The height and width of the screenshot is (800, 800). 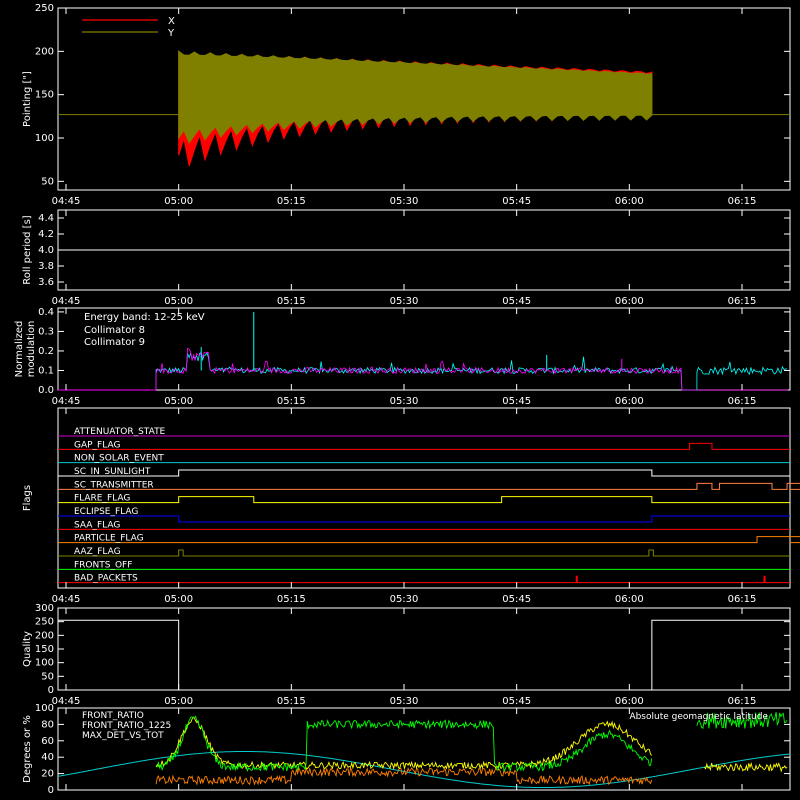 I want to click on y-axis-label: Pointing ["], so click(x=27, y=99).